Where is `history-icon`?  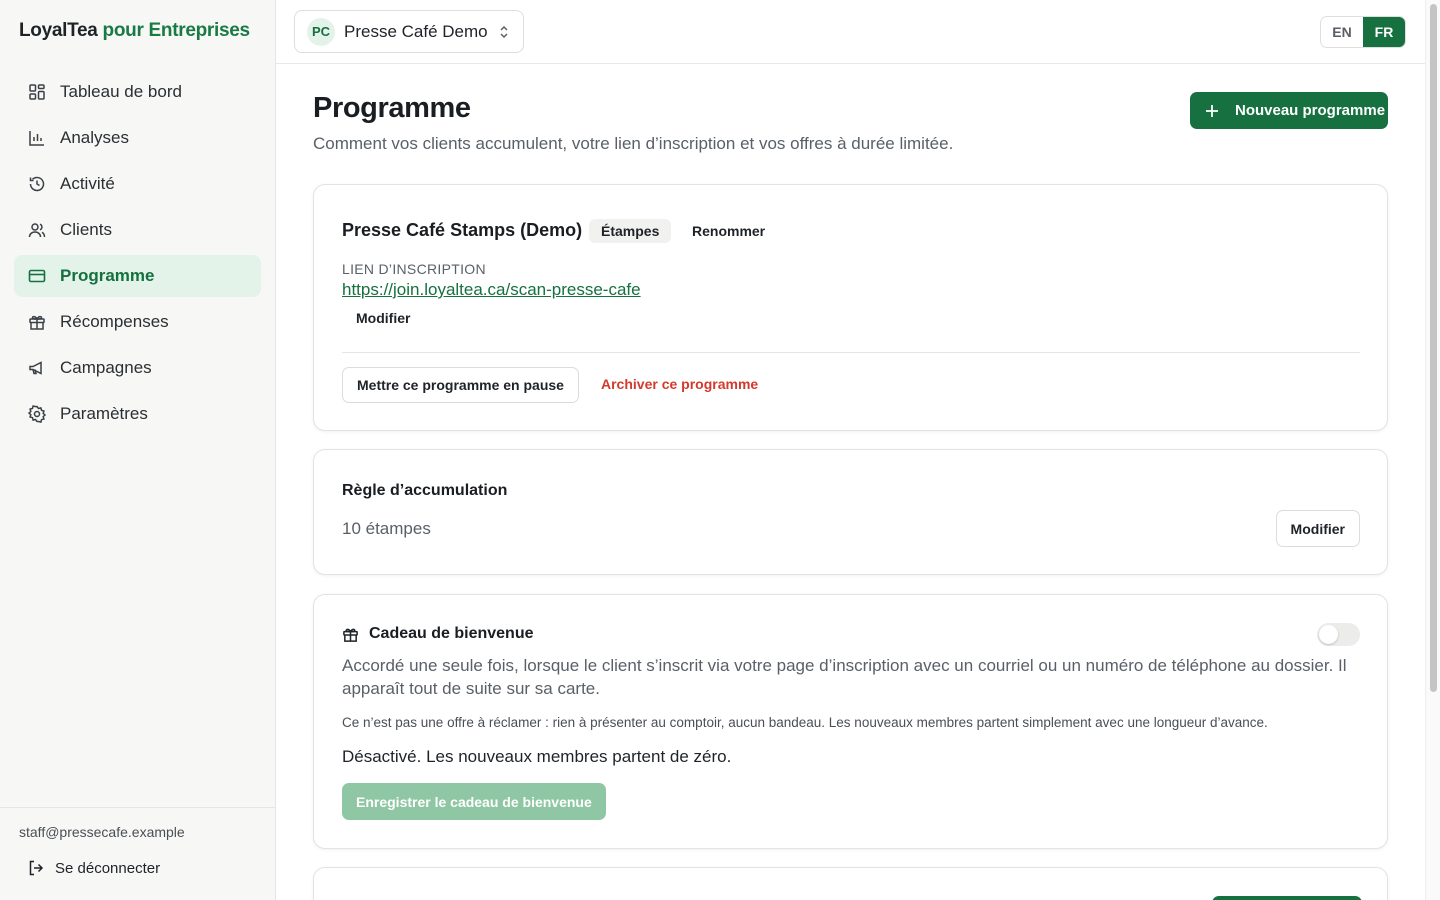
history-icon is located at coordinates (37, 184).